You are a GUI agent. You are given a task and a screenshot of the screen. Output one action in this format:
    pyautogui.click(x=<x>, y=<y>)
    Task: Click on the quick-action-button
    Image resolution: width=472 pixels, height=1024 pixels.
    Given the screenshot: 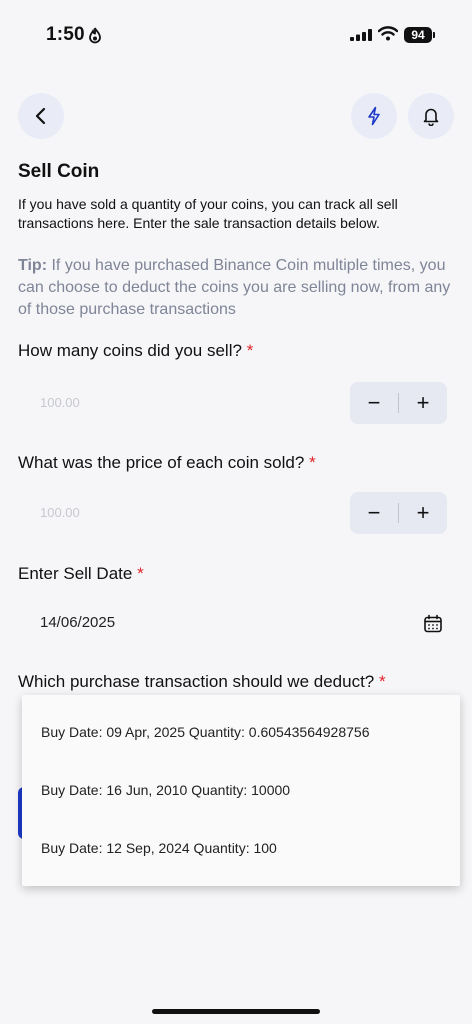 What is the action you would take?
    pyautogui.click(x=374, y=116)
    